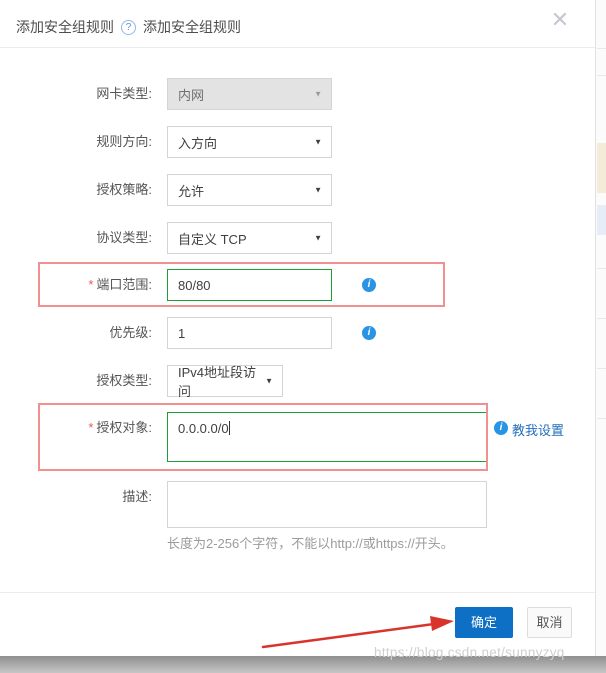 This screenshot has width=606, height=673. I want to click on row-direction: 规则方向: 入方向 ▼, so click(297, 142).